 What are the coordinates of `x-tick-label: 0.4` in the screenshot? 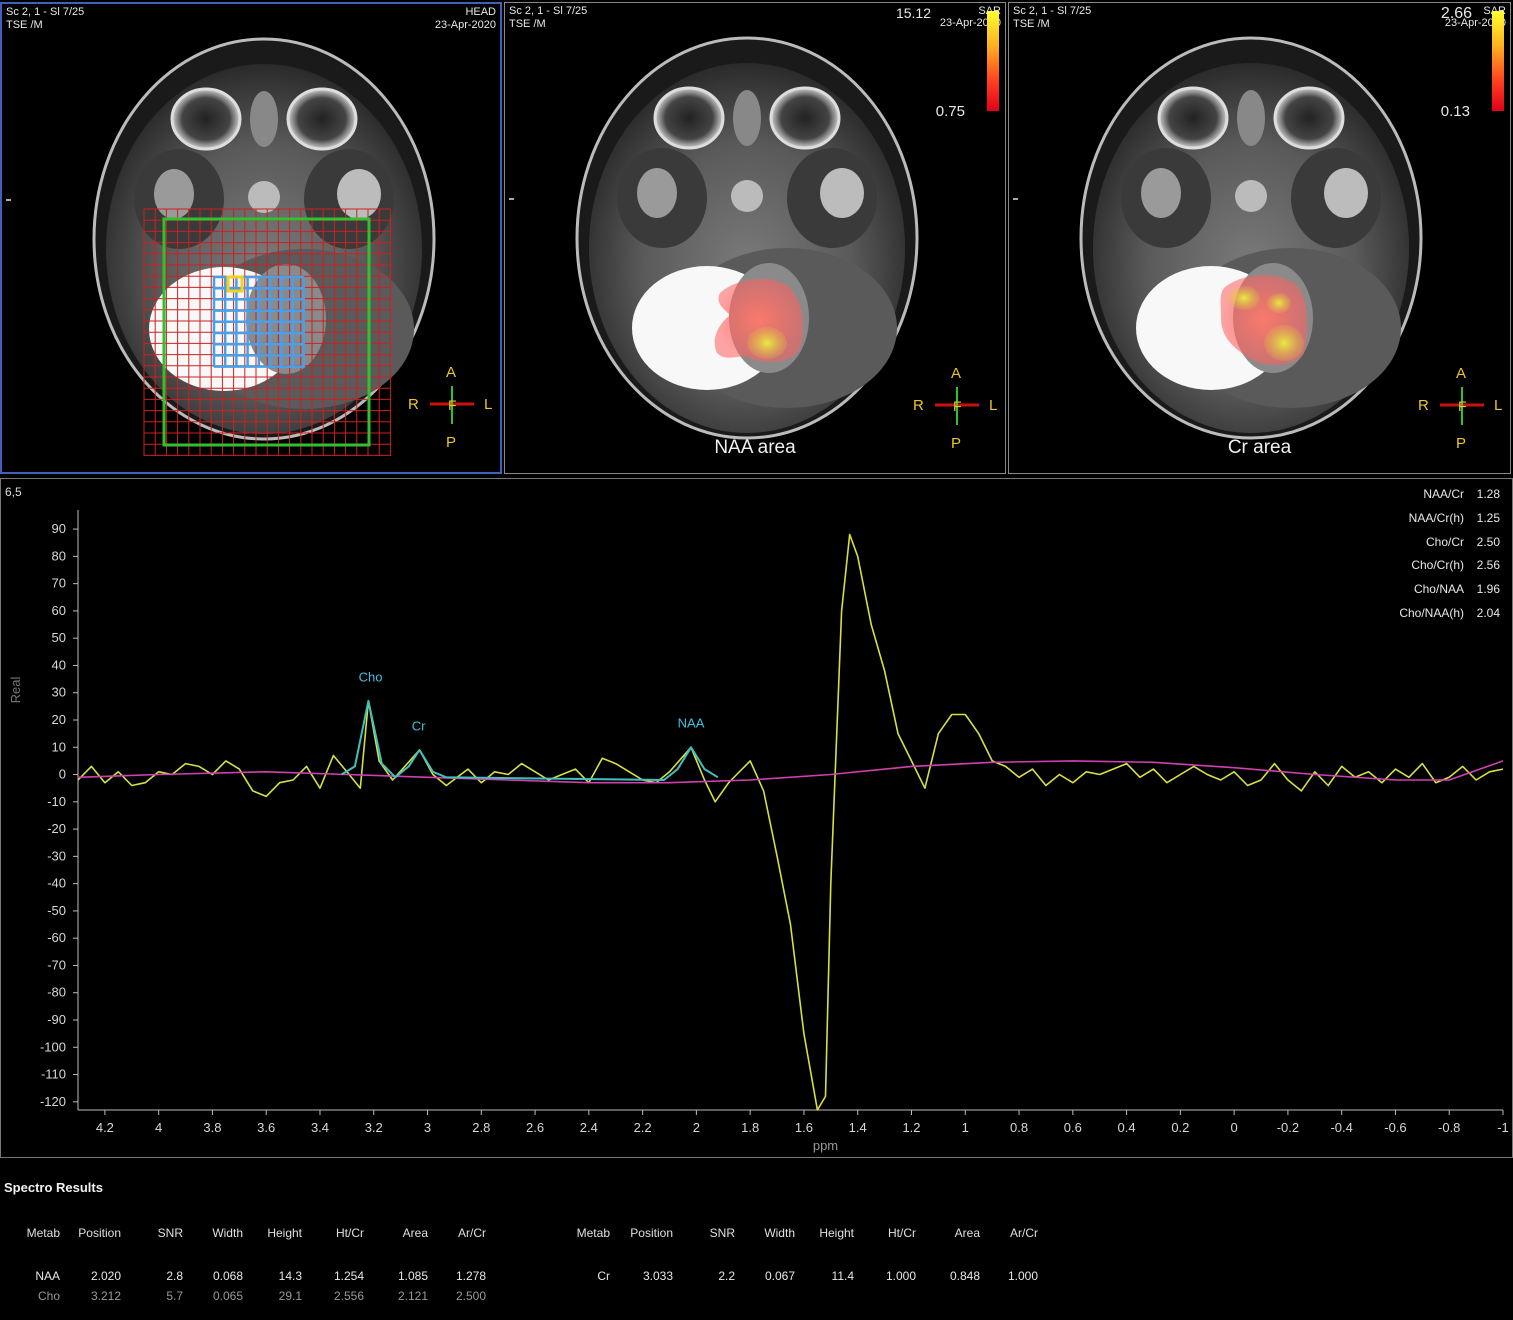 It's located at (1127, 1127).